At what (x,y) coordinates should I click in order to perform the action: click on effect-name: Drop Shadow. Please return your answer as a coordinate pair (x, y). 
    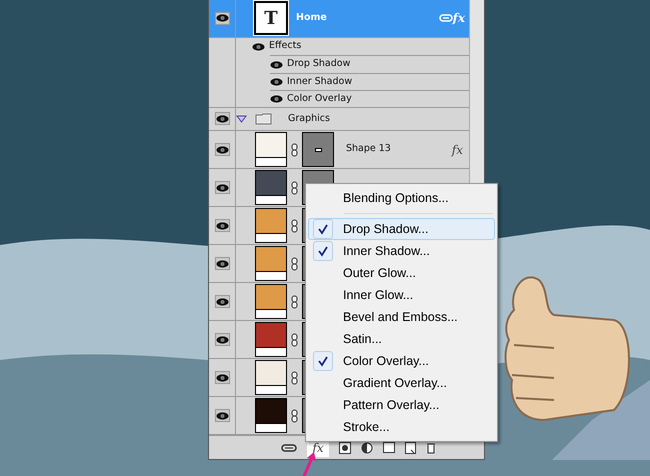
    Looking at the image, I should click on (318, 64).